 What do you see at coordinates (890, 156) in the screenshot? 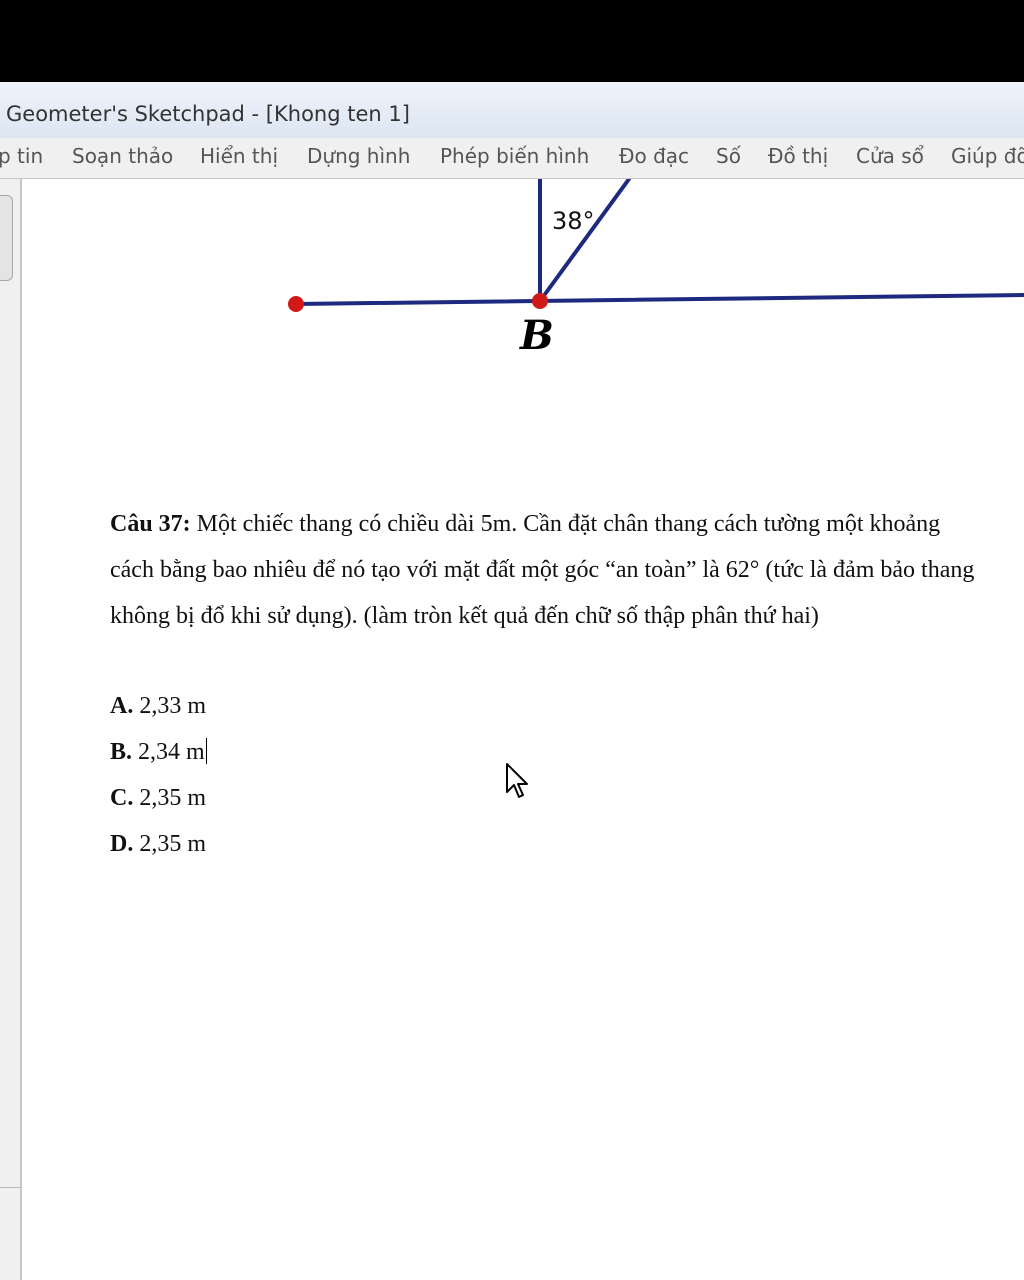
I see `menu-window: Cửa sổ` at bounding box center [890, 156].